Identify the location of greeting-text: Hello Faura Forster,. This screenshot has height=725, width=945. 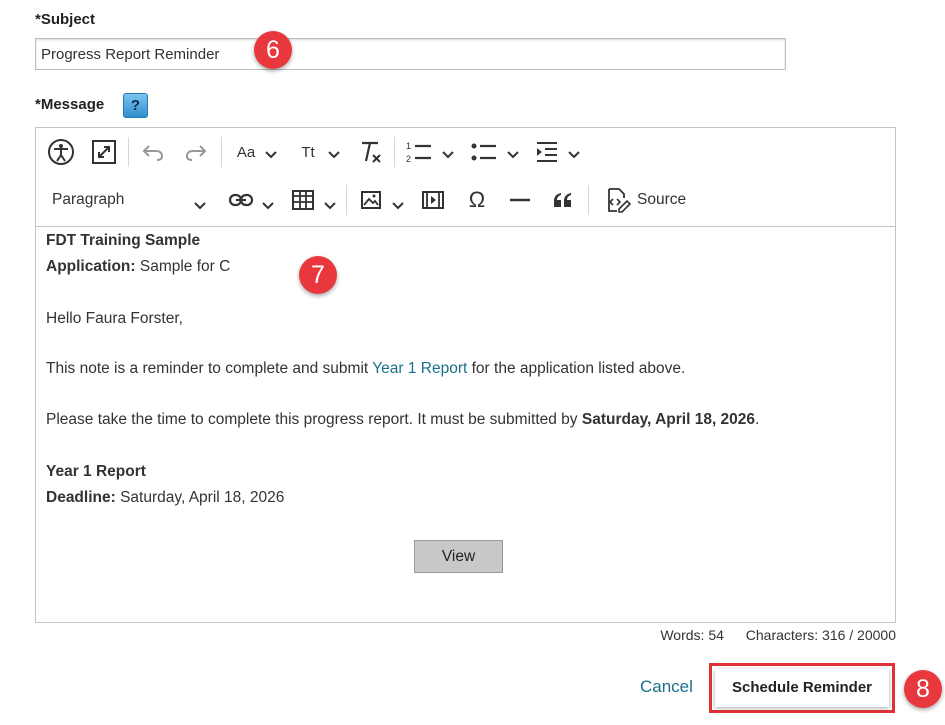
(114, 318).